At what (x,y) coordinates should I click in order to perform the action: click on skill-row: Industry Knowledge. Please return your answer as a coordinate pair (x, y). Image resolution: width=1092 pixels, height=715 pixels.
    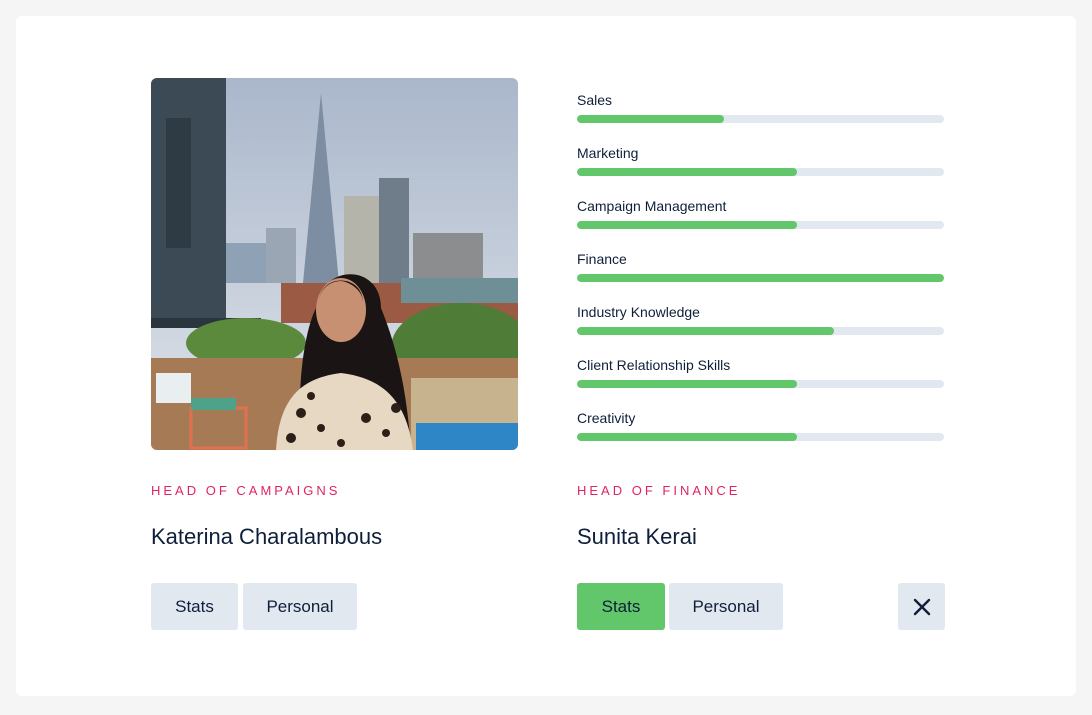
    Looking at the image, I should click on (761, 330).